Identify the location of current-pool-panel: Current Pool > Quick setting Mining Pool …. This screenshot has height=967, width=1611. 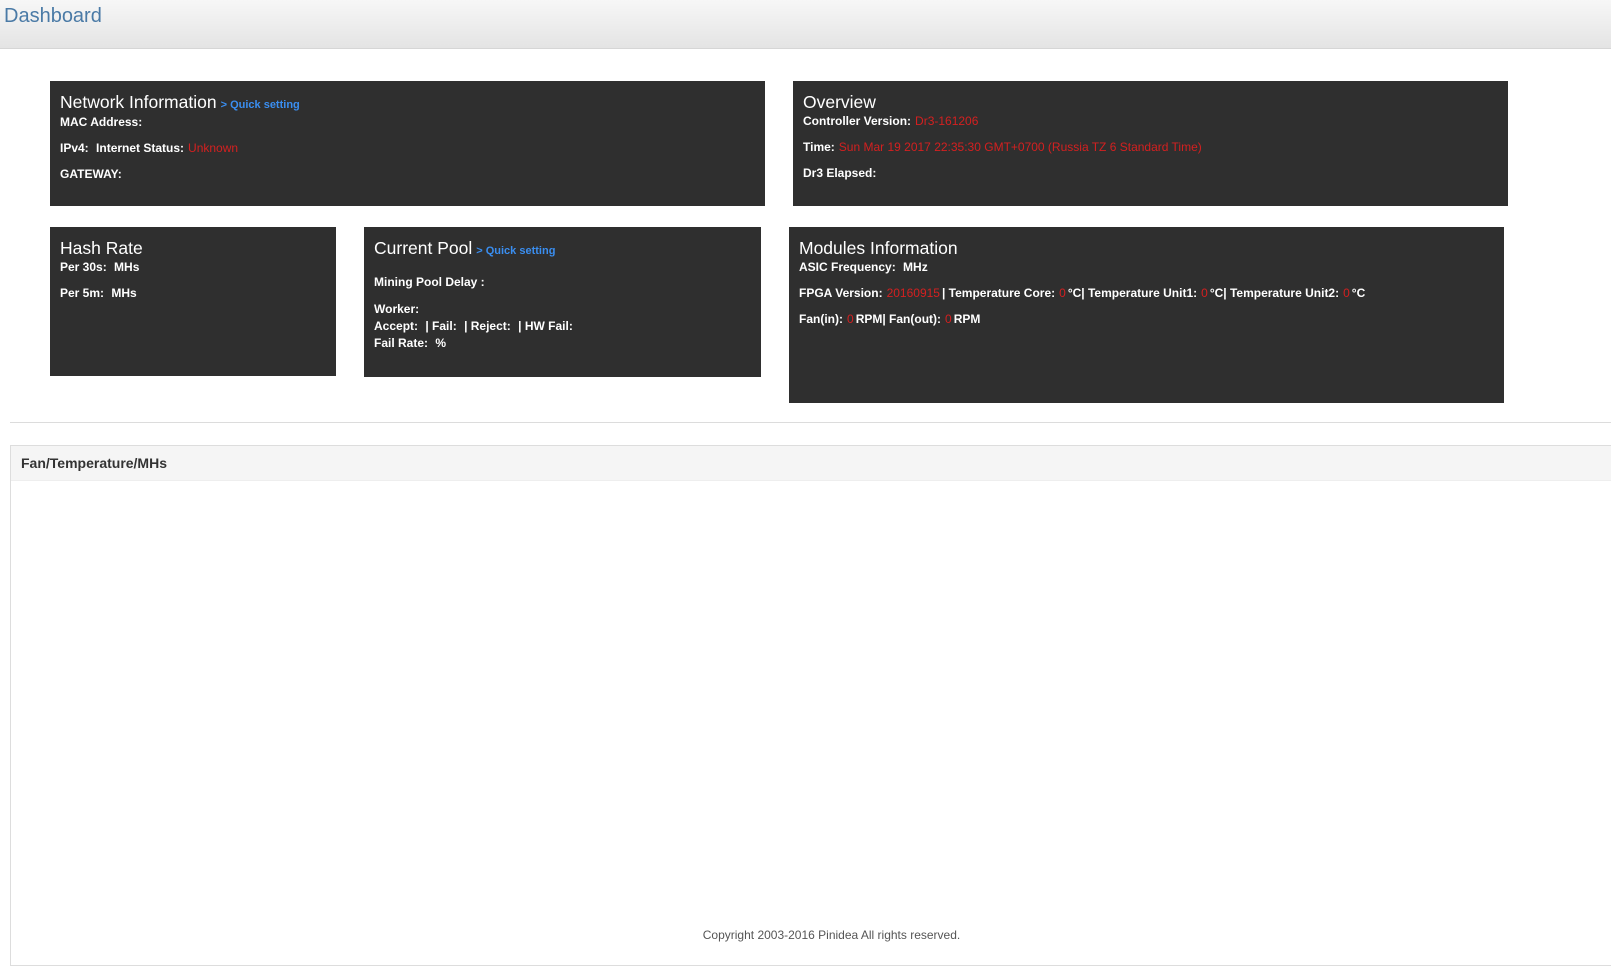
(562, 302).